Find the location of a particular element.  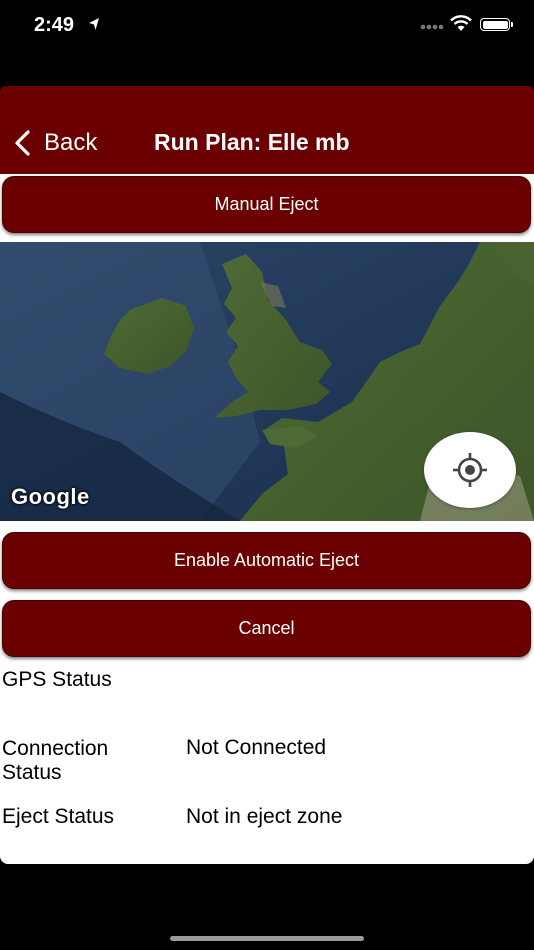

manual-eject-label: Manual Eject is located at coordinates (266, 204).